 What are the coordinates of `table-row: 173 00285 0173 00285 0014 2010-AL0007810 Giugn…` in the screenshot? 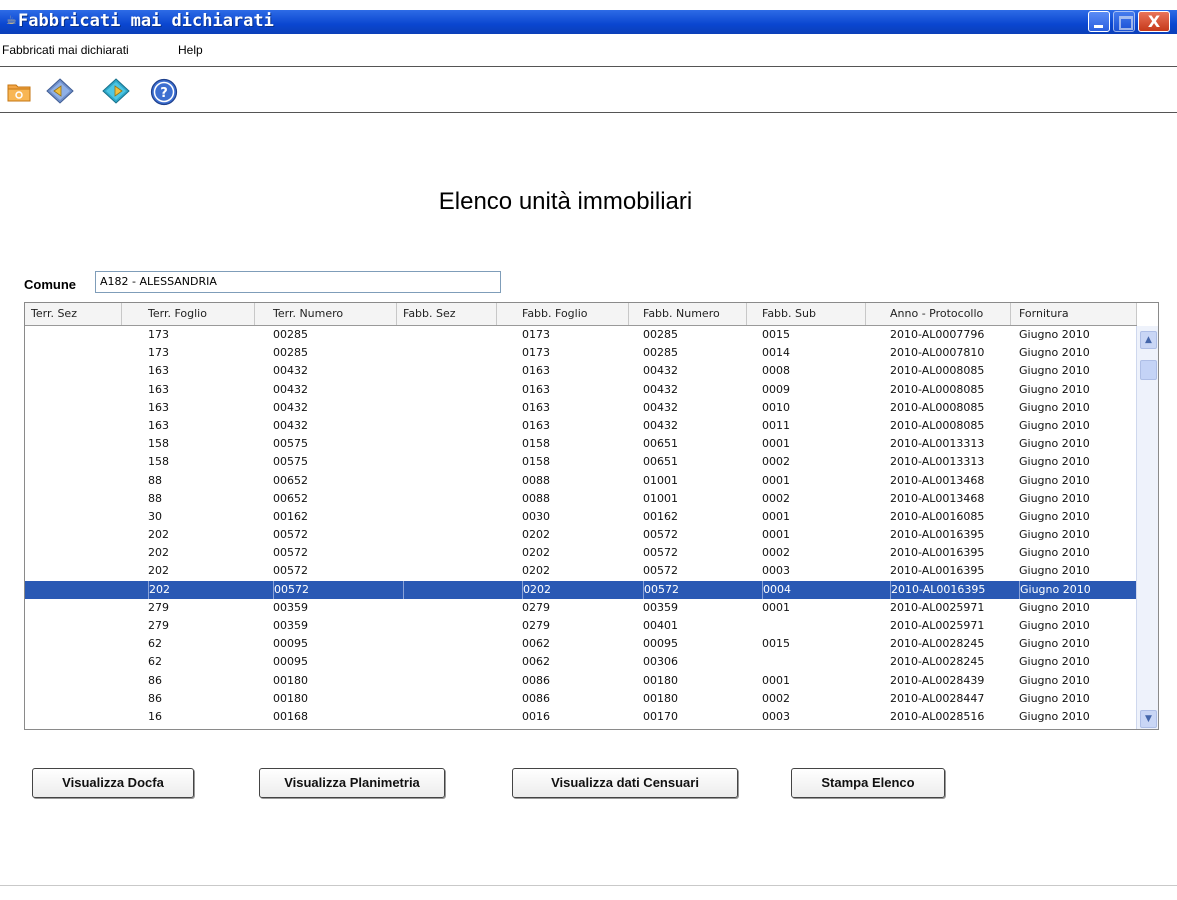 It's located at (581, 353).